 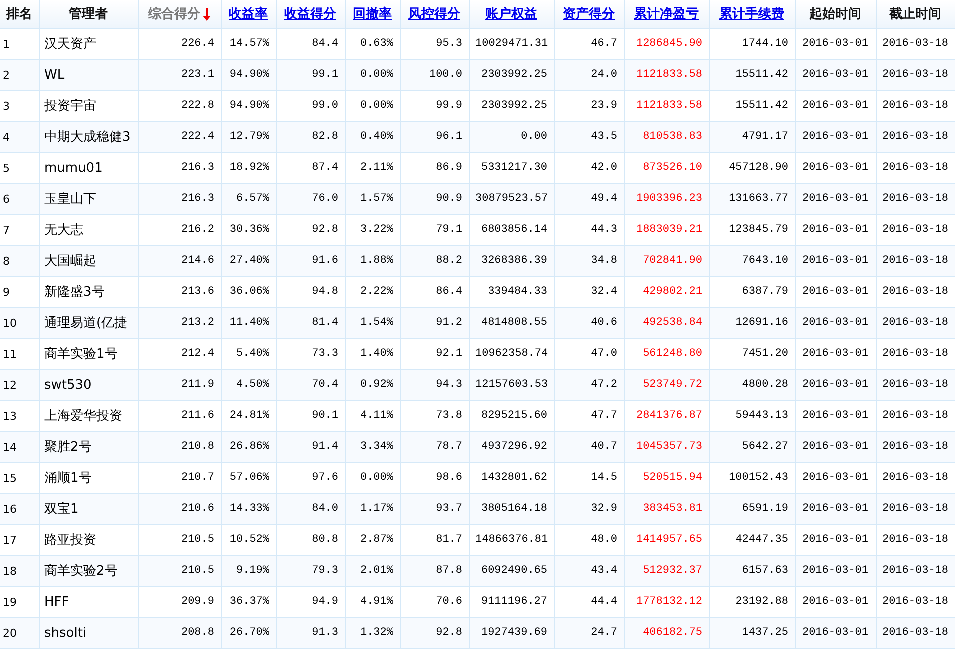 I want to click on manager-name: 商羊实验2号, so click(x=88, y=571).